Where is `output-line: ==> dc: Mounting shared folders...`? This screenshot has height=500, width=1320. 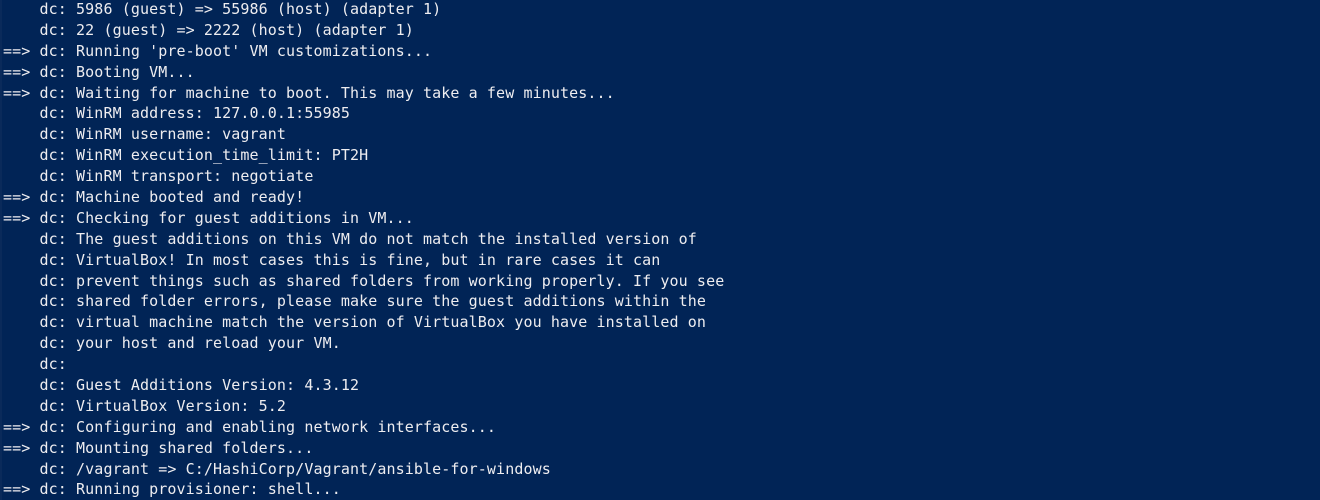 output-line: ==> dc: Mounting shared folders... is located at coordinates (158, 447).